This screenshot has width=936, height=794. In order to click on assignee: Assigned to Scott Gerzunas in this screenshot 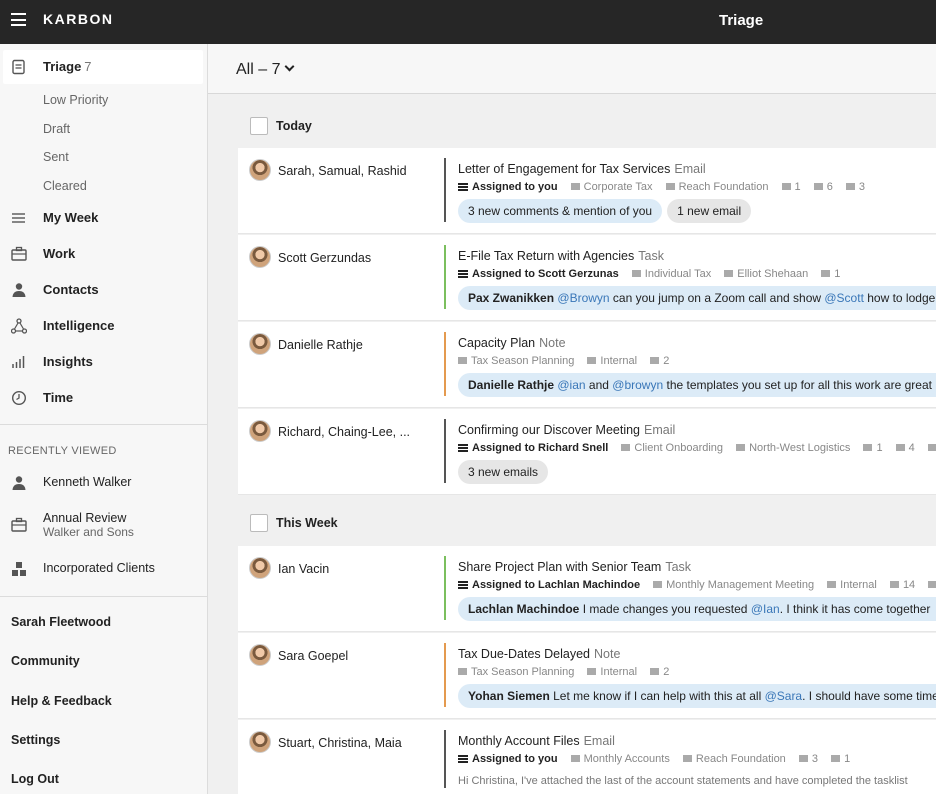, I will do `click(545, 274)`.